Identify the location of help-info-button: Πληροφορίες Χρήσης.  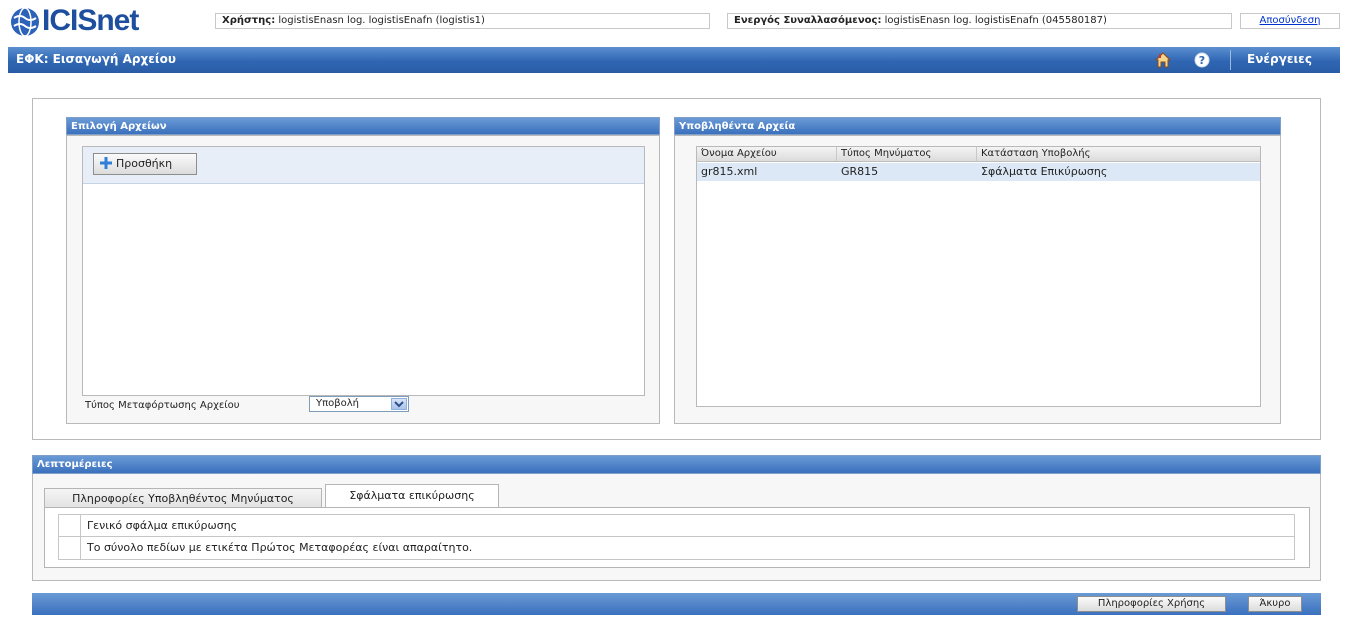
(1151, 604).